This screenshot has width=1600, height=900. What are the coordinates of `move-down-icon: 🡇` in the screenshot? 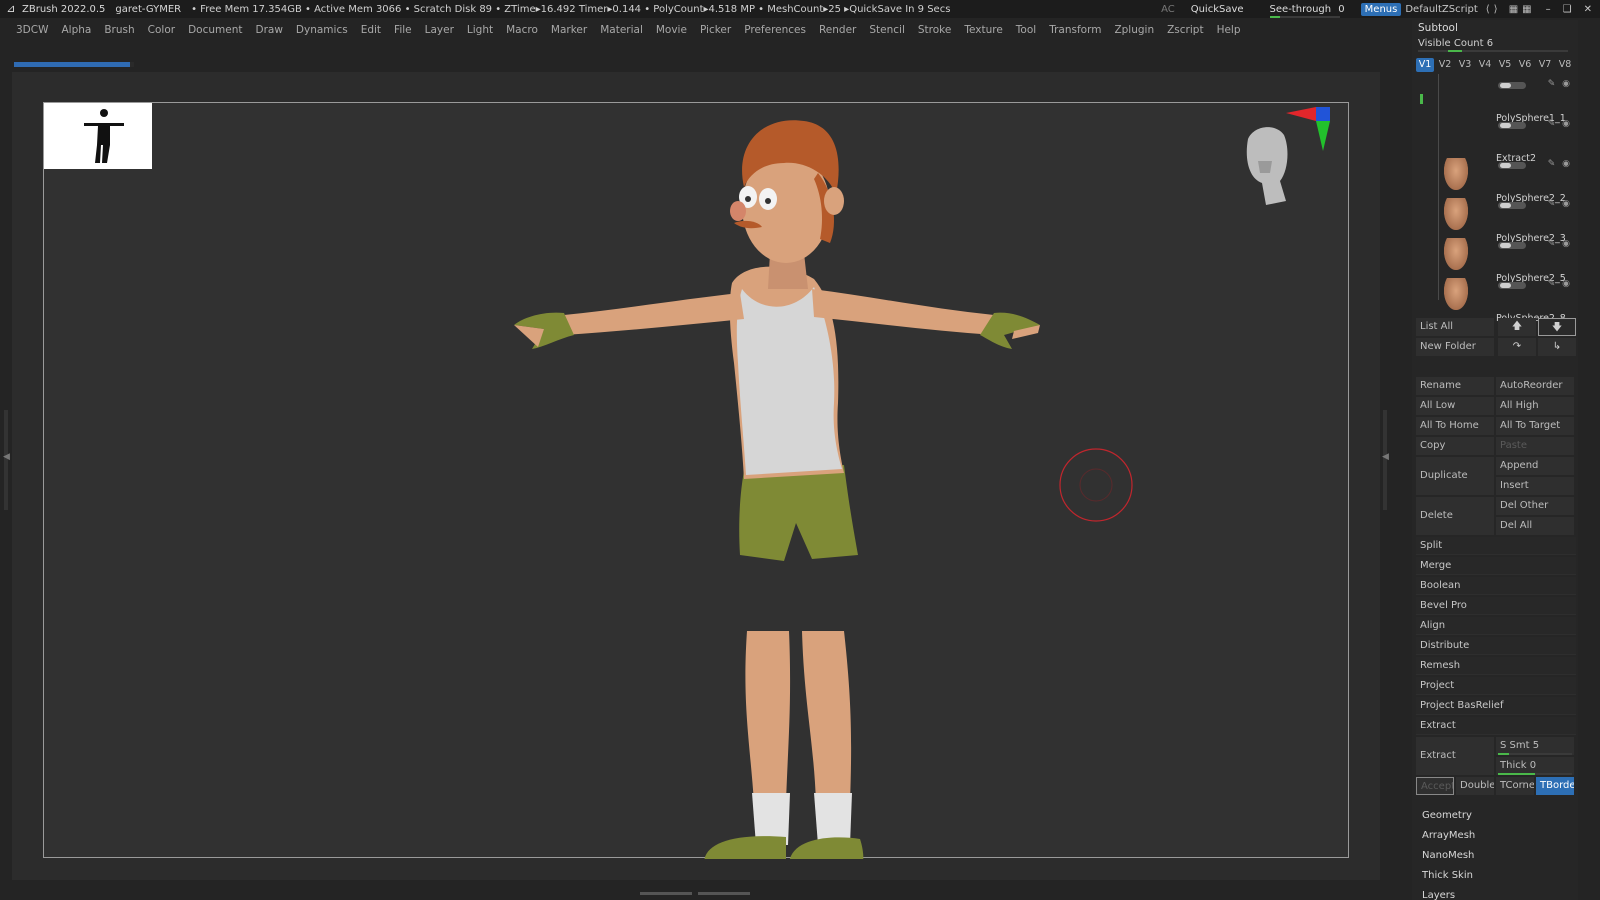 It's located at (1557, 327).